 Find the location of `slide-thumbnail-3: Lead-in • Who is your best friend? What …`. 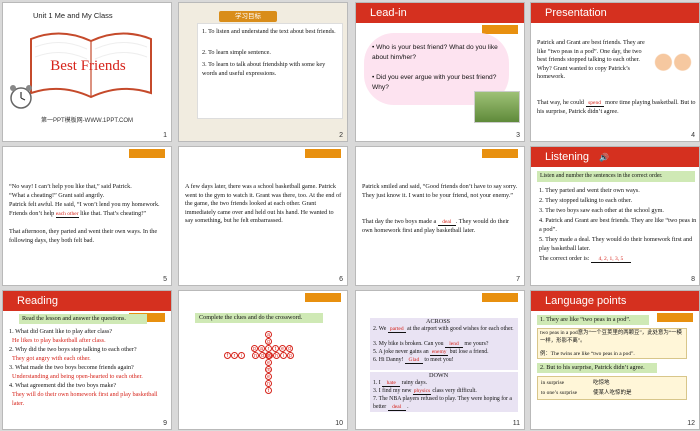

slide-thumbnail-3: Lead-in • Who is your best friend? What … is located at coordinates (440, 72).